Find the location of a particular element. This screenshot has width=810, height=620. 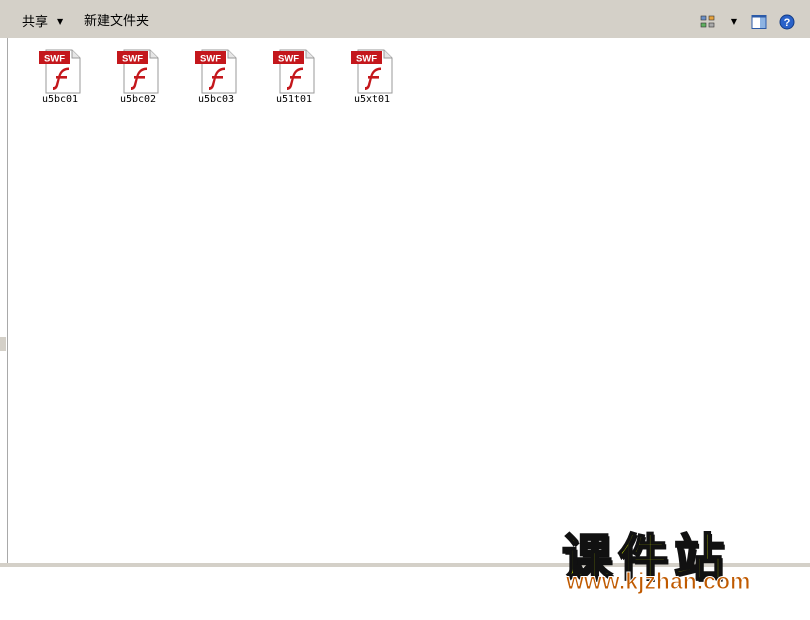

file-name: u5bc02 is located at coordinates (138, 99).